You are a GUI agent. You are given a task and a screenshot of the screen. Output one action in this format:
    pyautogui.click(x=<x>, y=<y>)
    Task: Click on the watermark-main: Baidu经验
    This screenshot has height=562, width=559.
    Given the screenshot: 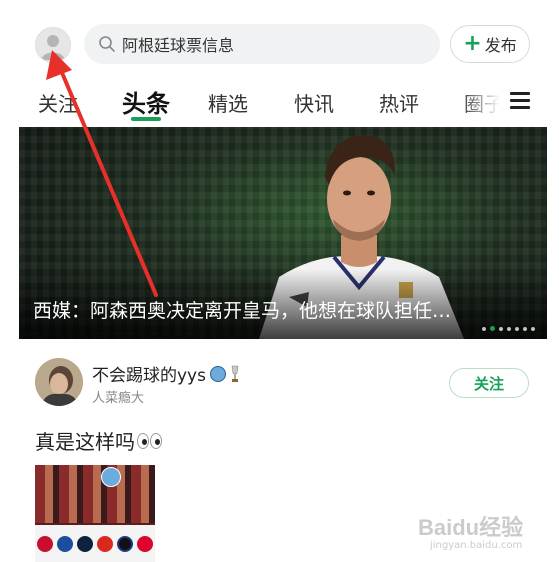 What is the action you would take?
    pyautogui.click(x=471, y=527)
    